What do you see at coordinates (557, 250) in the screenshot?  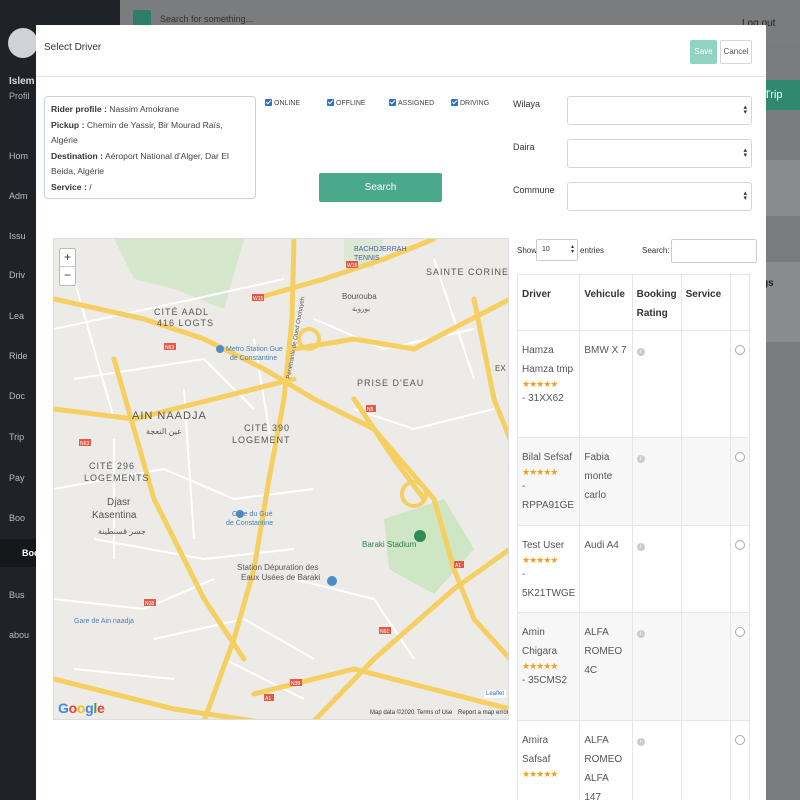 I see `page-size-select: 10 ▴ ▾` at bounding box center [557, 250].